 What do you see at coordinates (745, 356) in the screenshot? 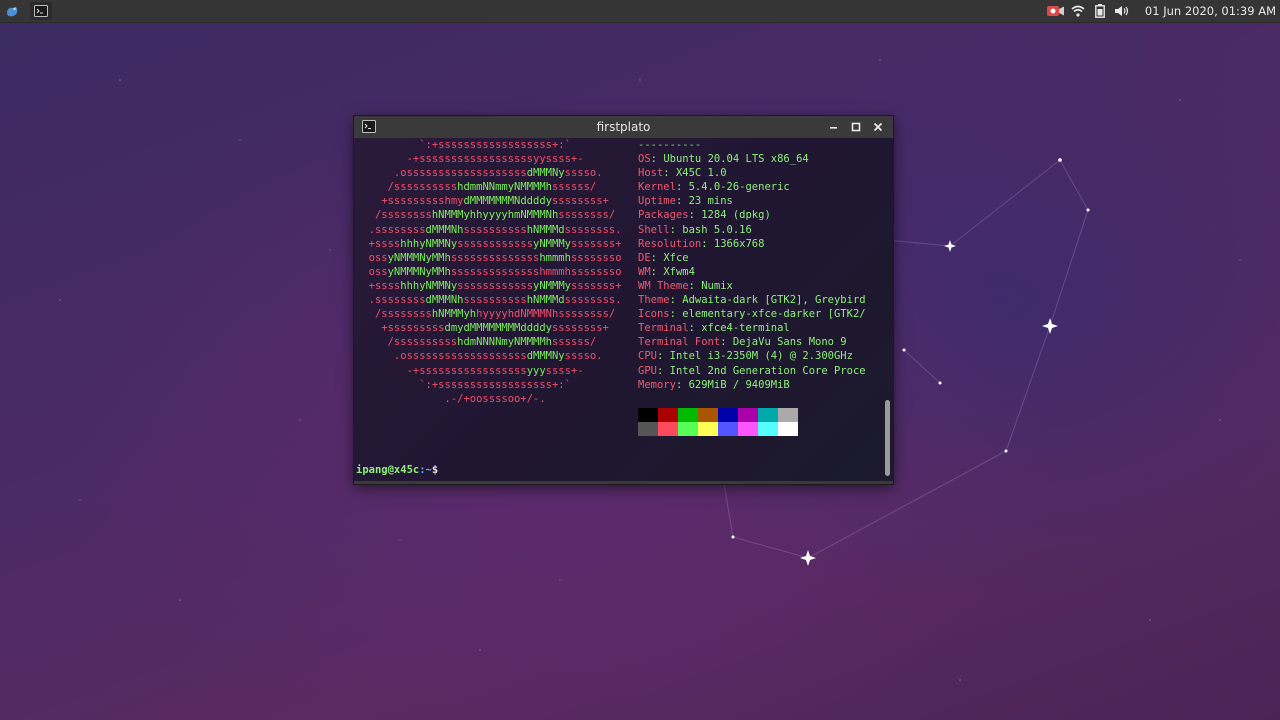
I see `info-line: CPU: Intel i3-2350M (4) @ 2.300GHz` at bounding box center [745, 356].